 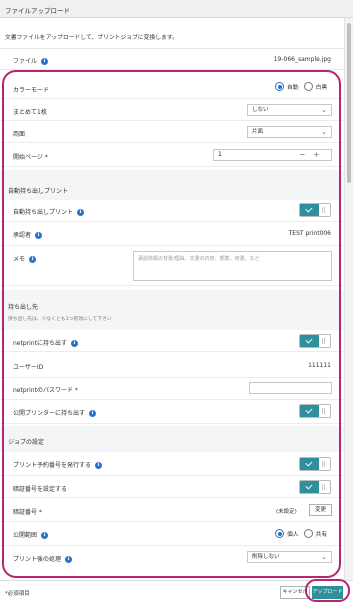 What do you see at coordinates (349, 103) in the screenshot?
I see `scrollbar-thumb` at bounding box center [349, 103].